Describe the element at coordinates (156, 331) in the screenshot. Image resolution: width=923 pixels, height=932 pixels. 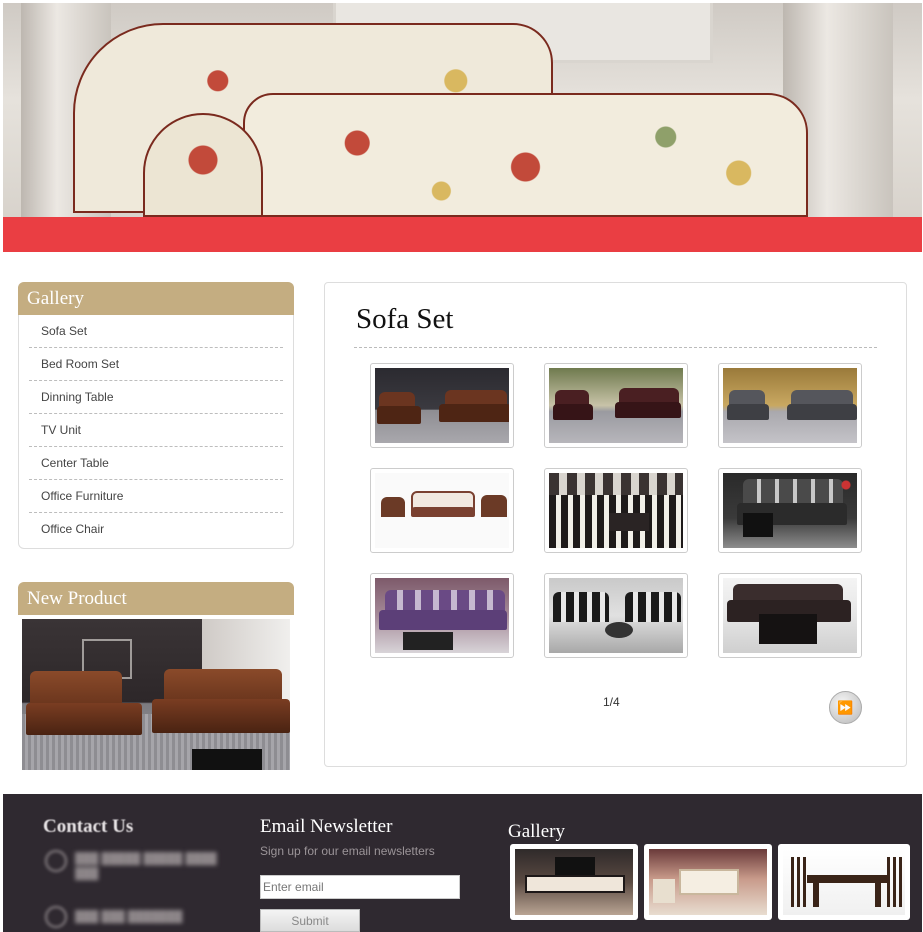
I see `menu-item-sofa-set: Sofa Set` at that location.